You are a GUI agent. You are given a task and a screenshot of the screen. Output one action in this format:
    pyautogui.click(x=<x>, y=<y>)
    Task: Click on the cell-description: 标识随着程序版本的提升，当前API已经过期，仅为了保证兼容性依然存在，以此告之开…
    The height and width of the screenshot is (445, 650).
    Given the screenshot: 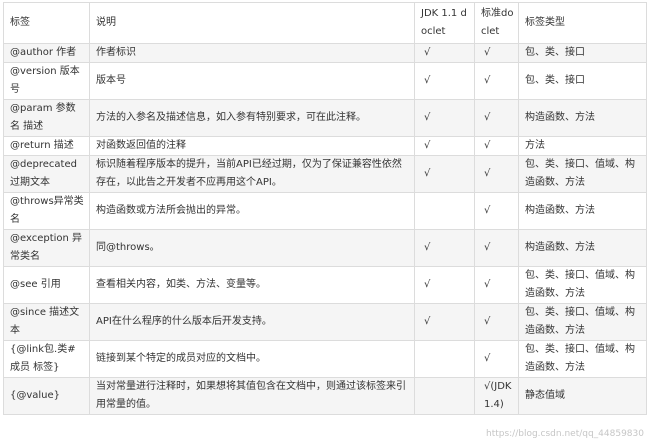 What is the action you would take?
    pyautogui.click(x=252, y=174)
    